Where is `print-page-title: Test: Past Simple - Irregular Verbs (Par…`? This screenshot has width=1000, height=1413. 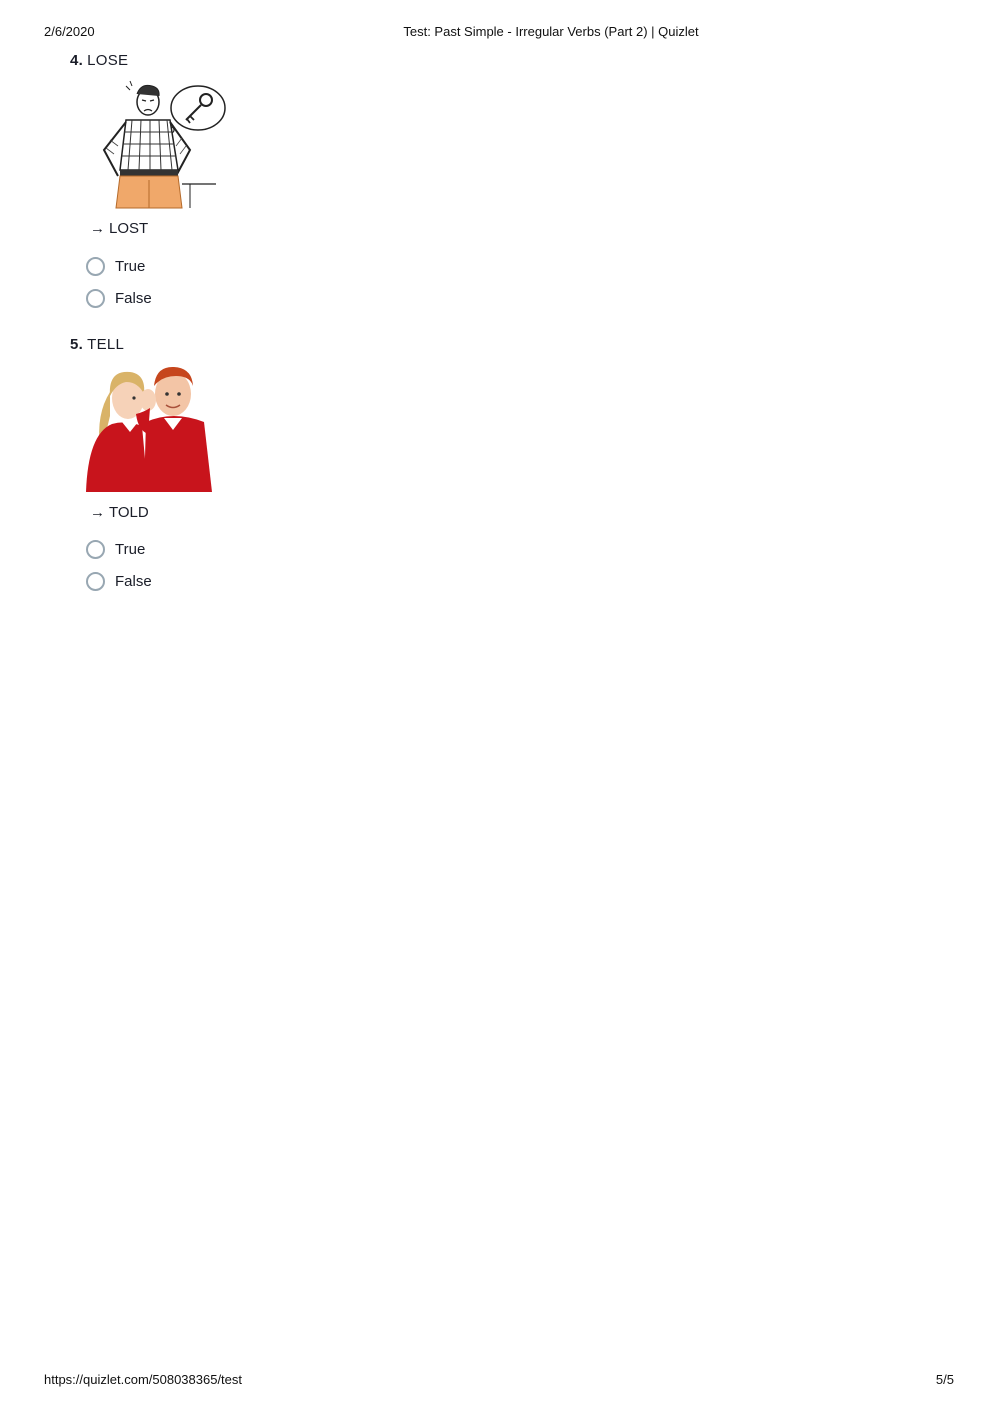 print-page-title: Test: Past Simple - Irregular Verbs (Par… is located at coordinates (551, 31).